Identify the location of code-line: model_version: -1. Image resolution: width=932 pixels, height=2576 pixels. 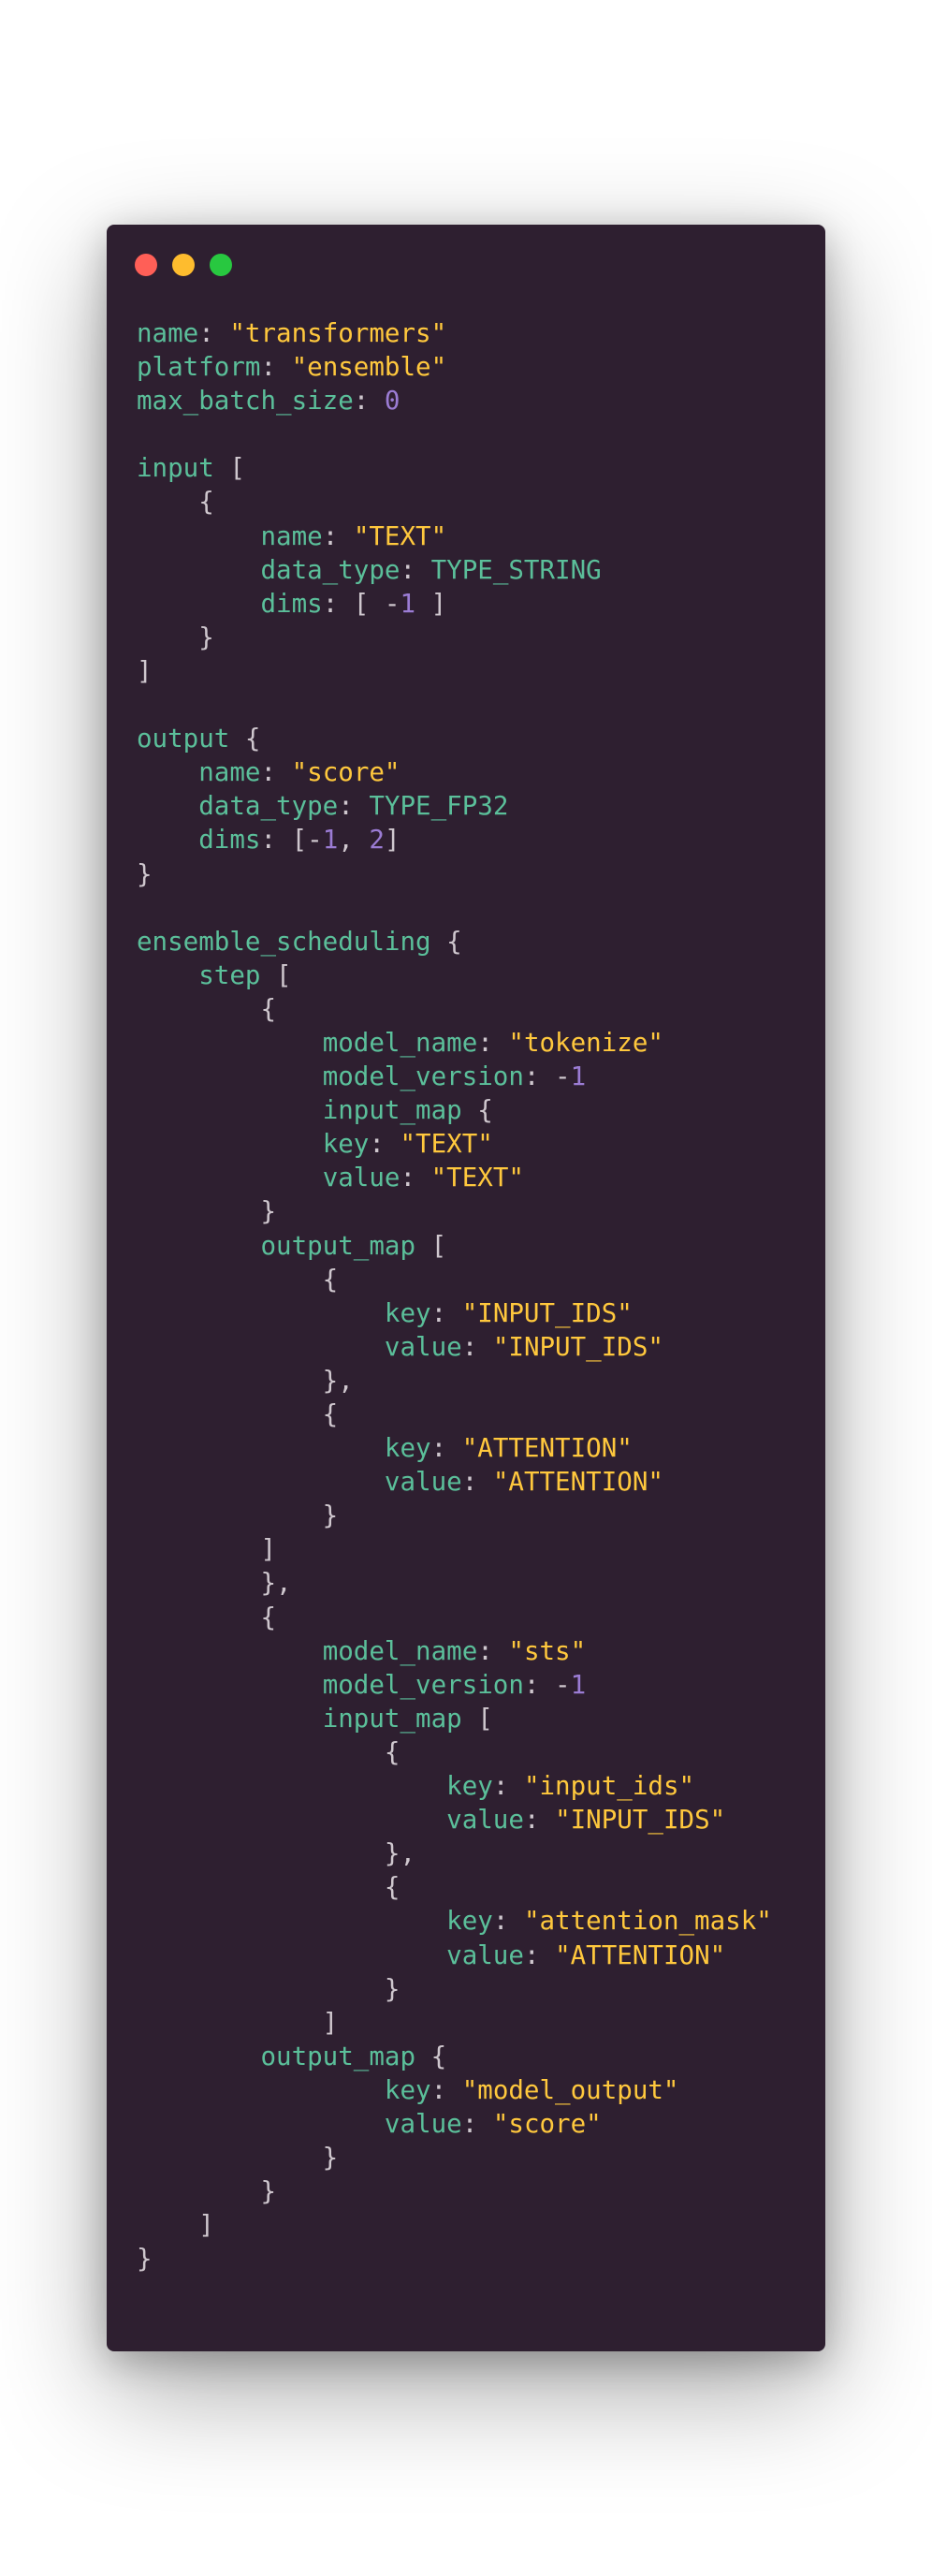
(455, 1685).